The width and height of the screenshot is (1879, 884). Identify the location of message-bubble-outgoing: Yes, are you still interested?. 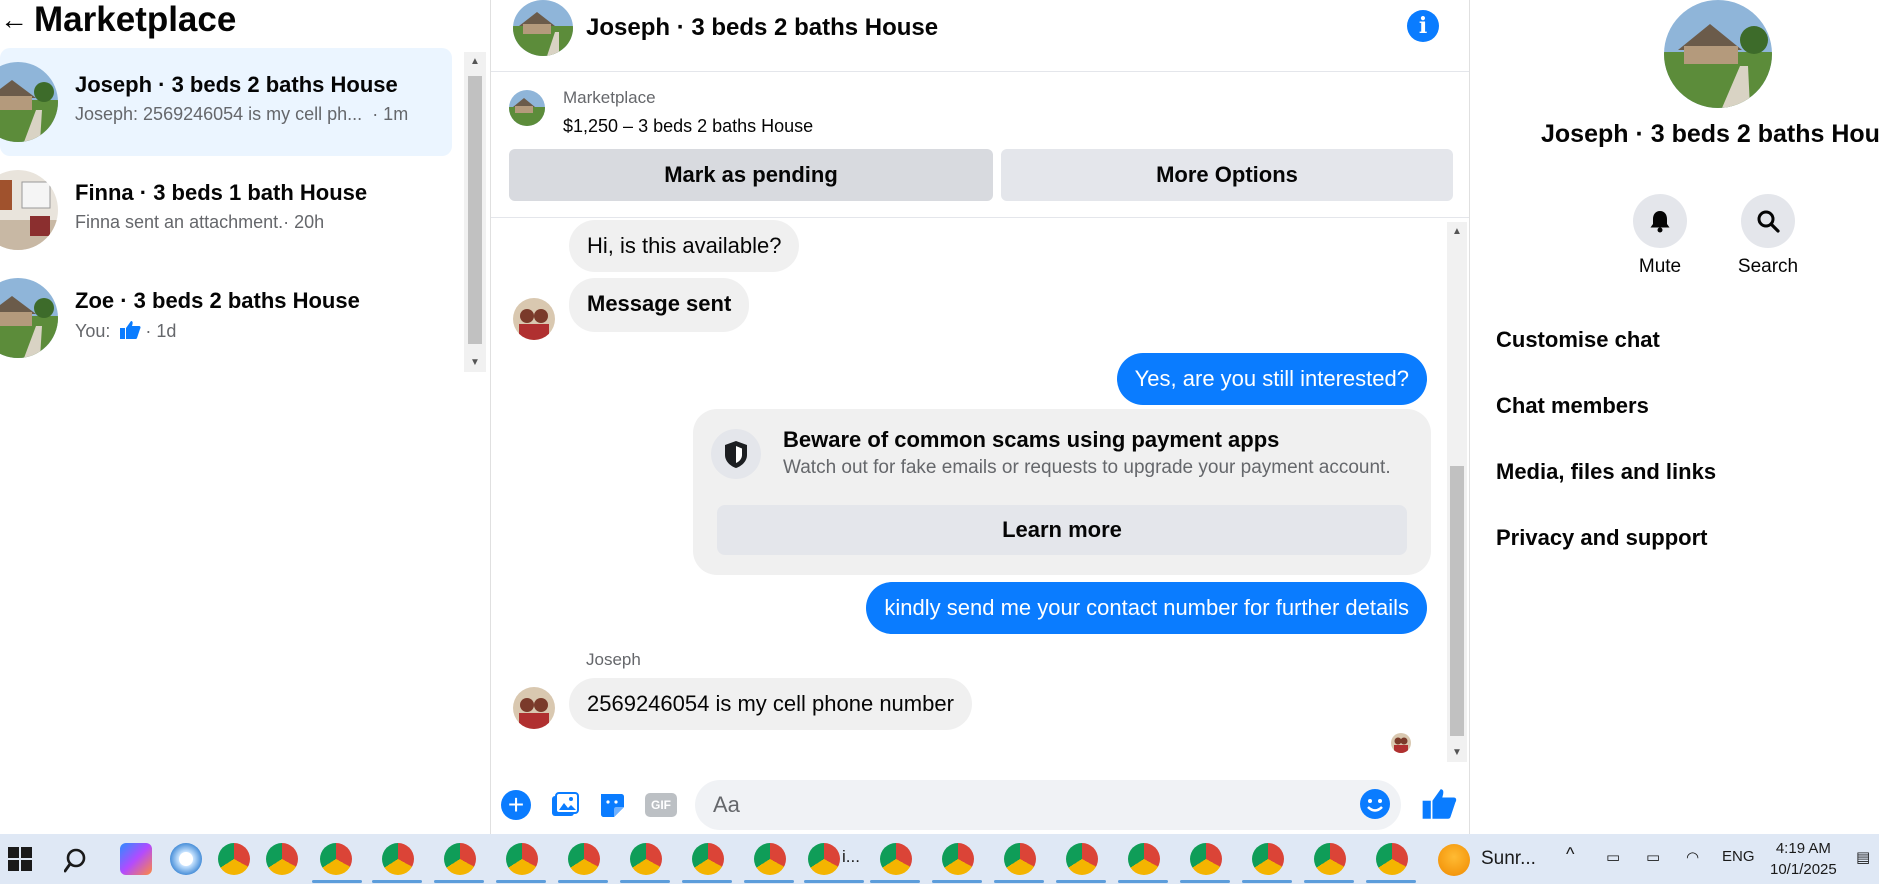
(1271, 379).